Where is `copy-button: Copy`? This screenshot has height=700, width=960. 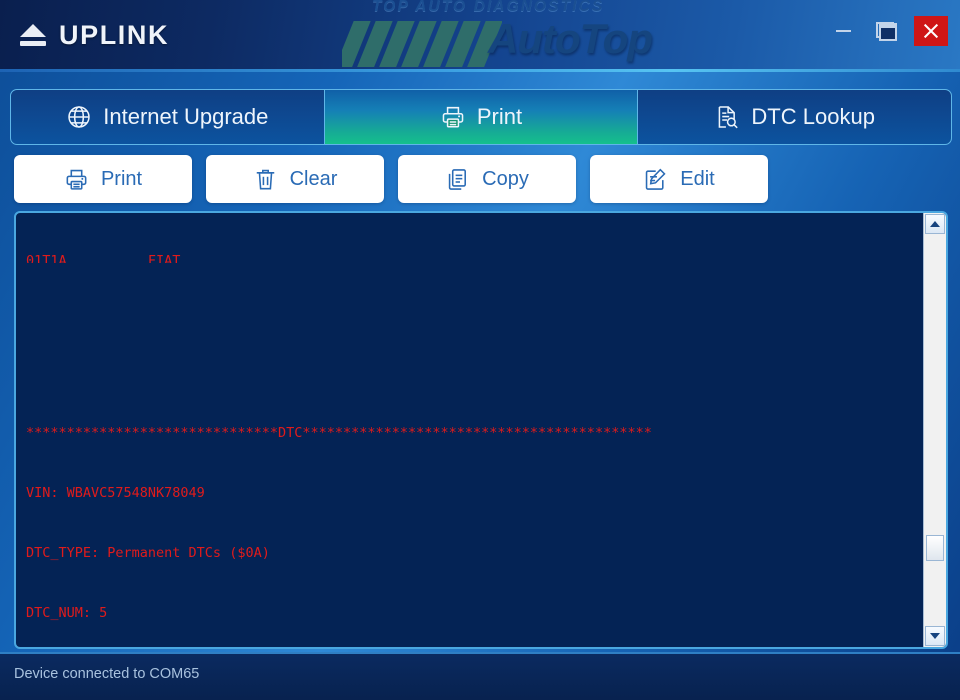 copy-button: Copy is located at coordinates (487, 179).